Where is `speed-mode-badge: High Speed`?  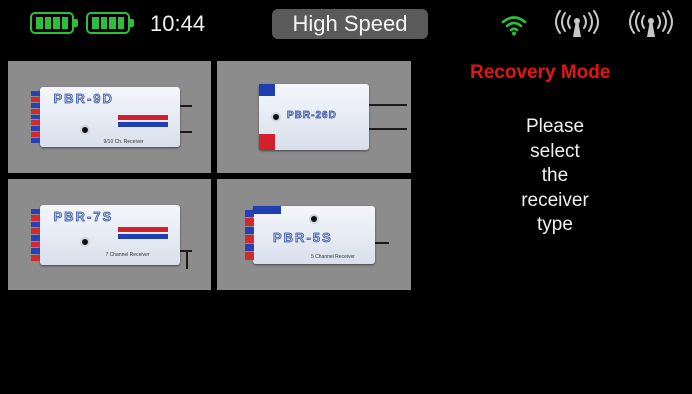
speed-mode-badge: High Speed is located at coordinates (350, 24).